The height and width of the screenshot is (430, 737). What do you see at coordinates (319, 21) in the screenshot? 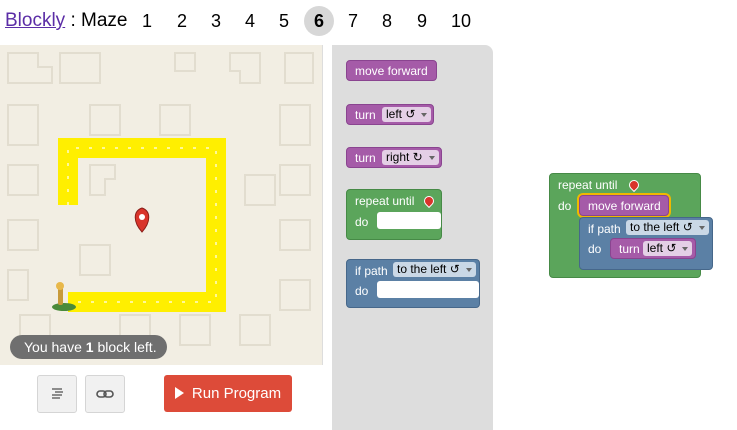
I see `level-6-link: 6` at bounding box center [319, 21].